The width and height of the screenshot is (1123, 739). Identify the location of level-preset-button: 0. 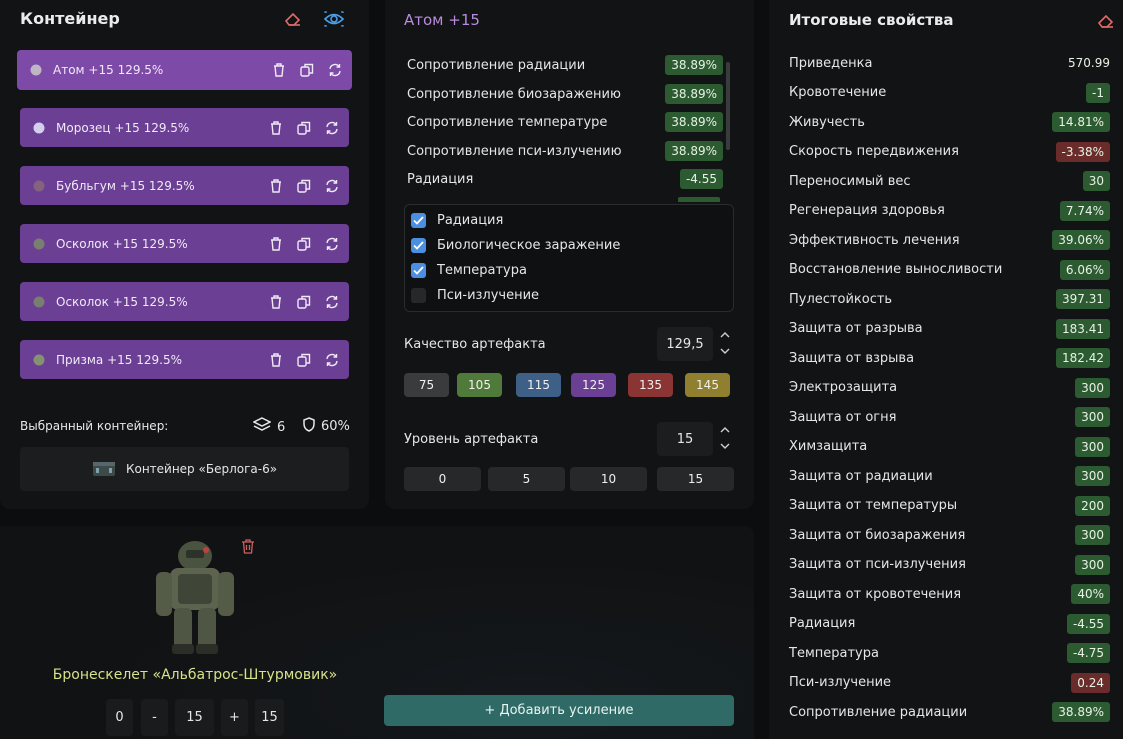
(442, 479).